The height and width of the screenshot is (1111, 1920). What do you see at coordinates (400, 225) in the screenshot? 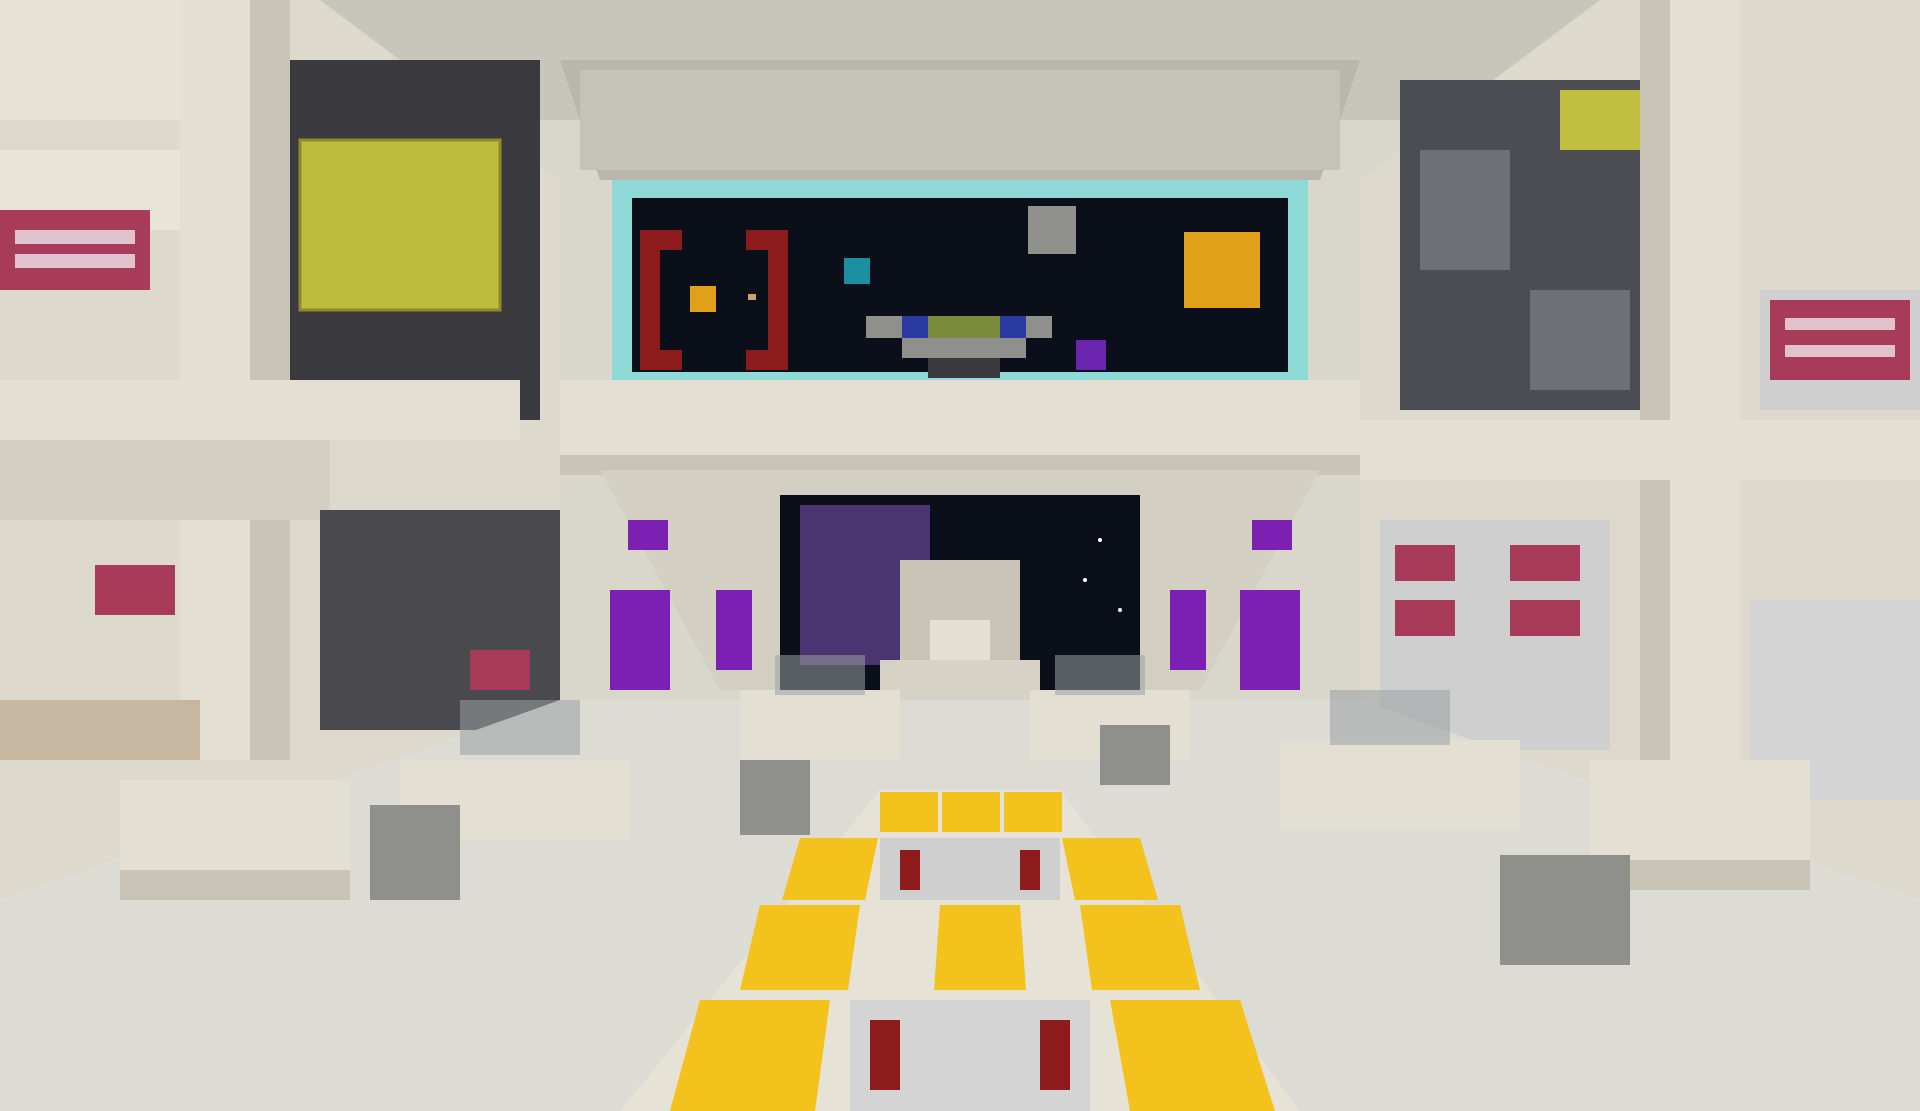
I see `yellow-glass-block` at bounding box center [400, 225].